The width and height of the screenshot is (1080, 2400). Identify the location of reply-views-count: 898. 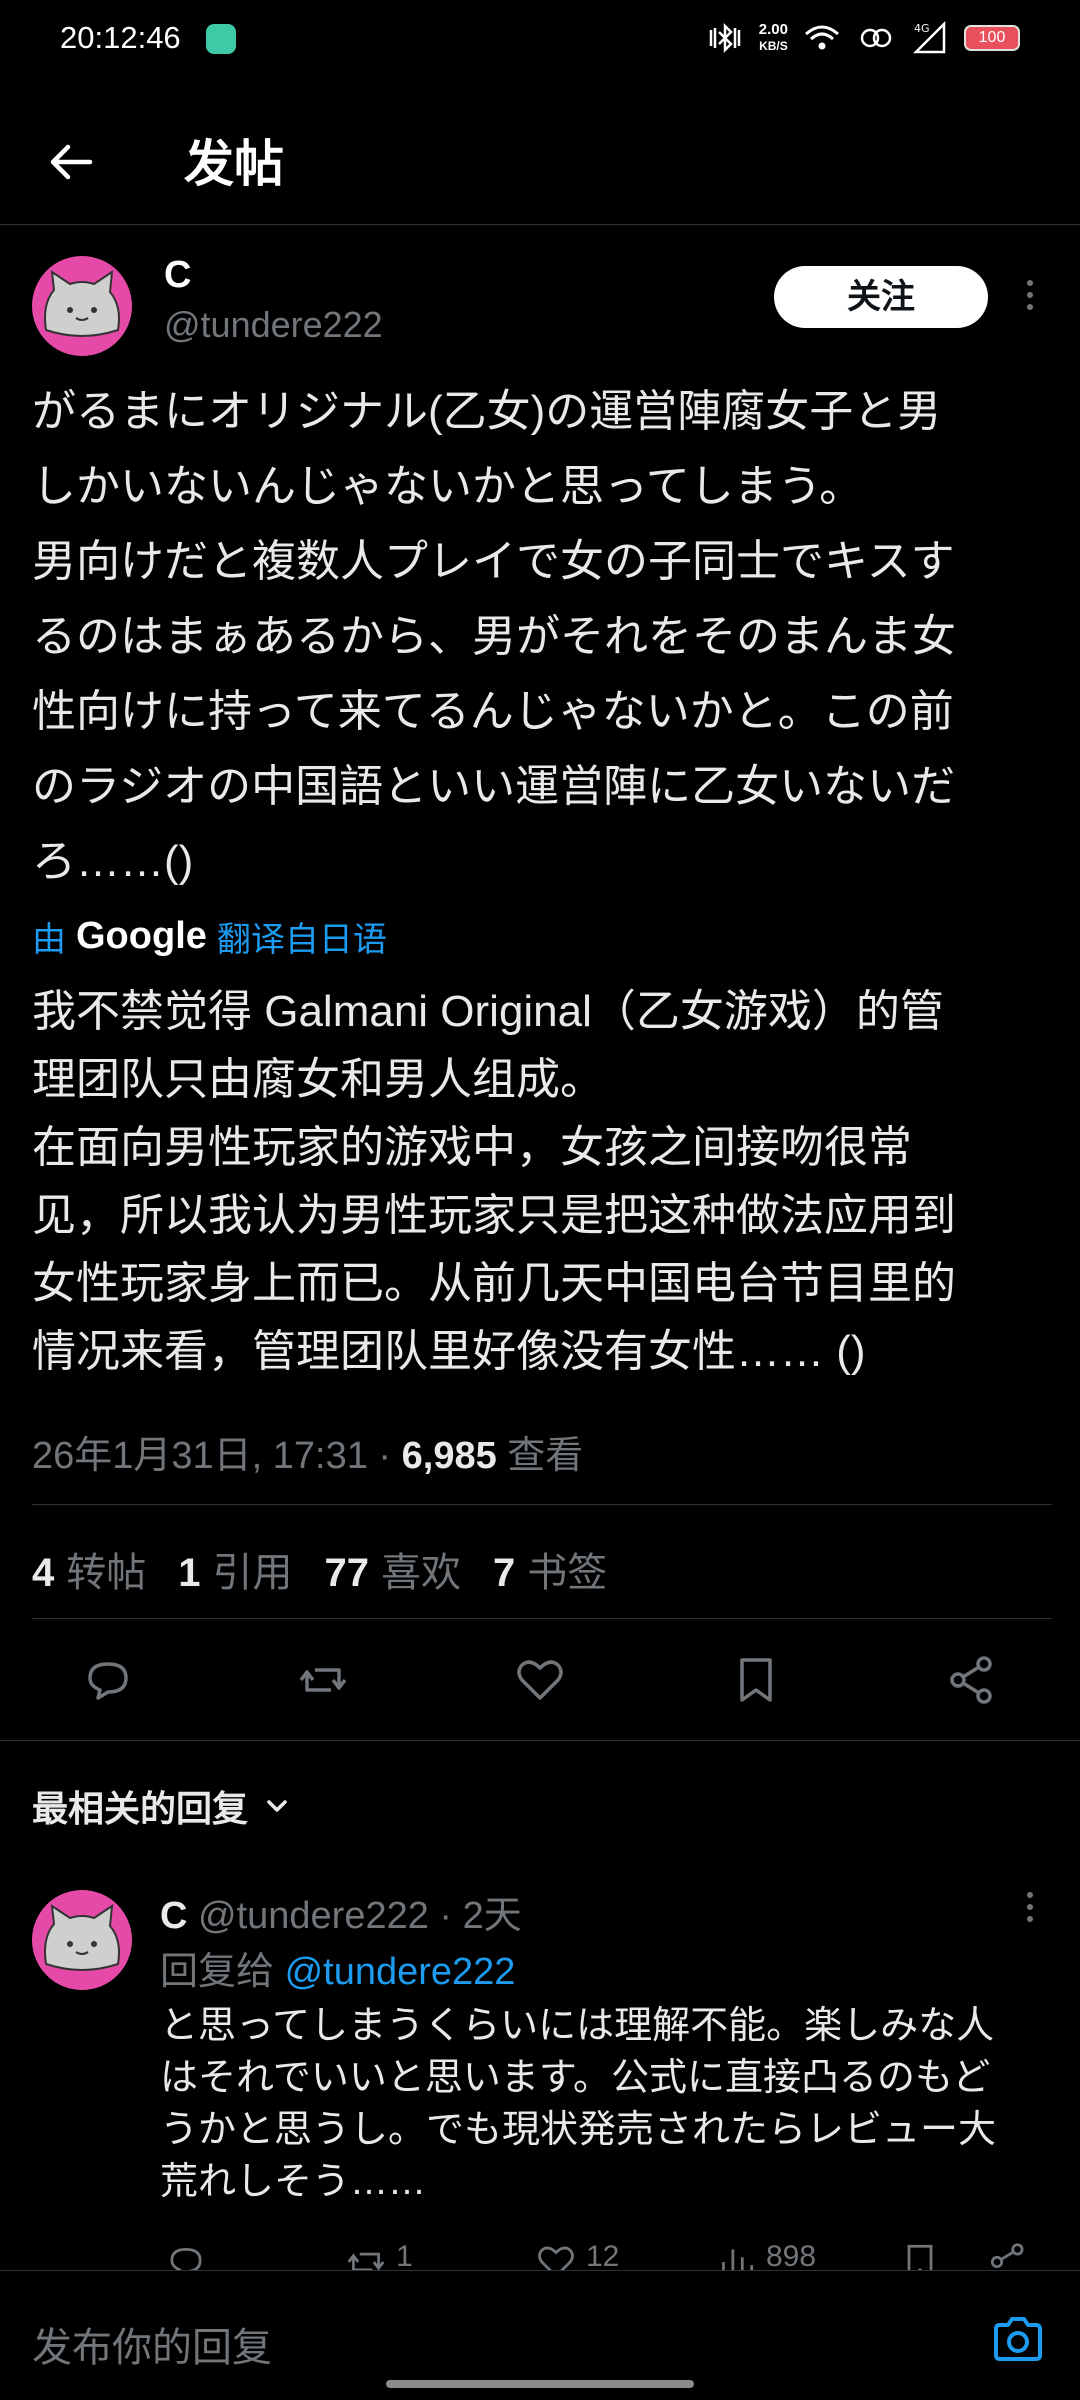
(791, 2255).